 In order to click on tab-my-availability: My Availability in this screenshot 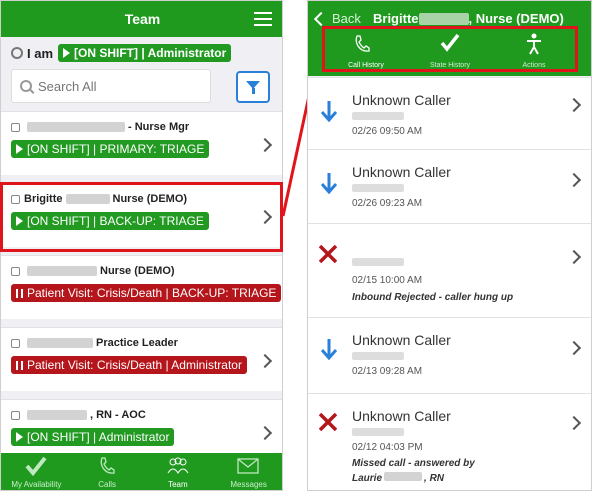, I will do `click(36, 471)`.